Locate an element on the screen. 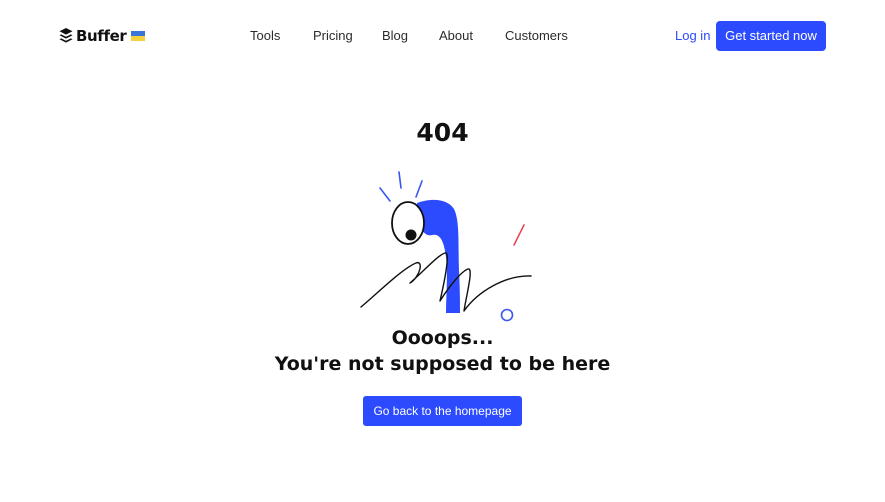 This screenshot has height=502, width=885. error-subheadline: You're not supposed to be here is located at coordinates (442, 364).